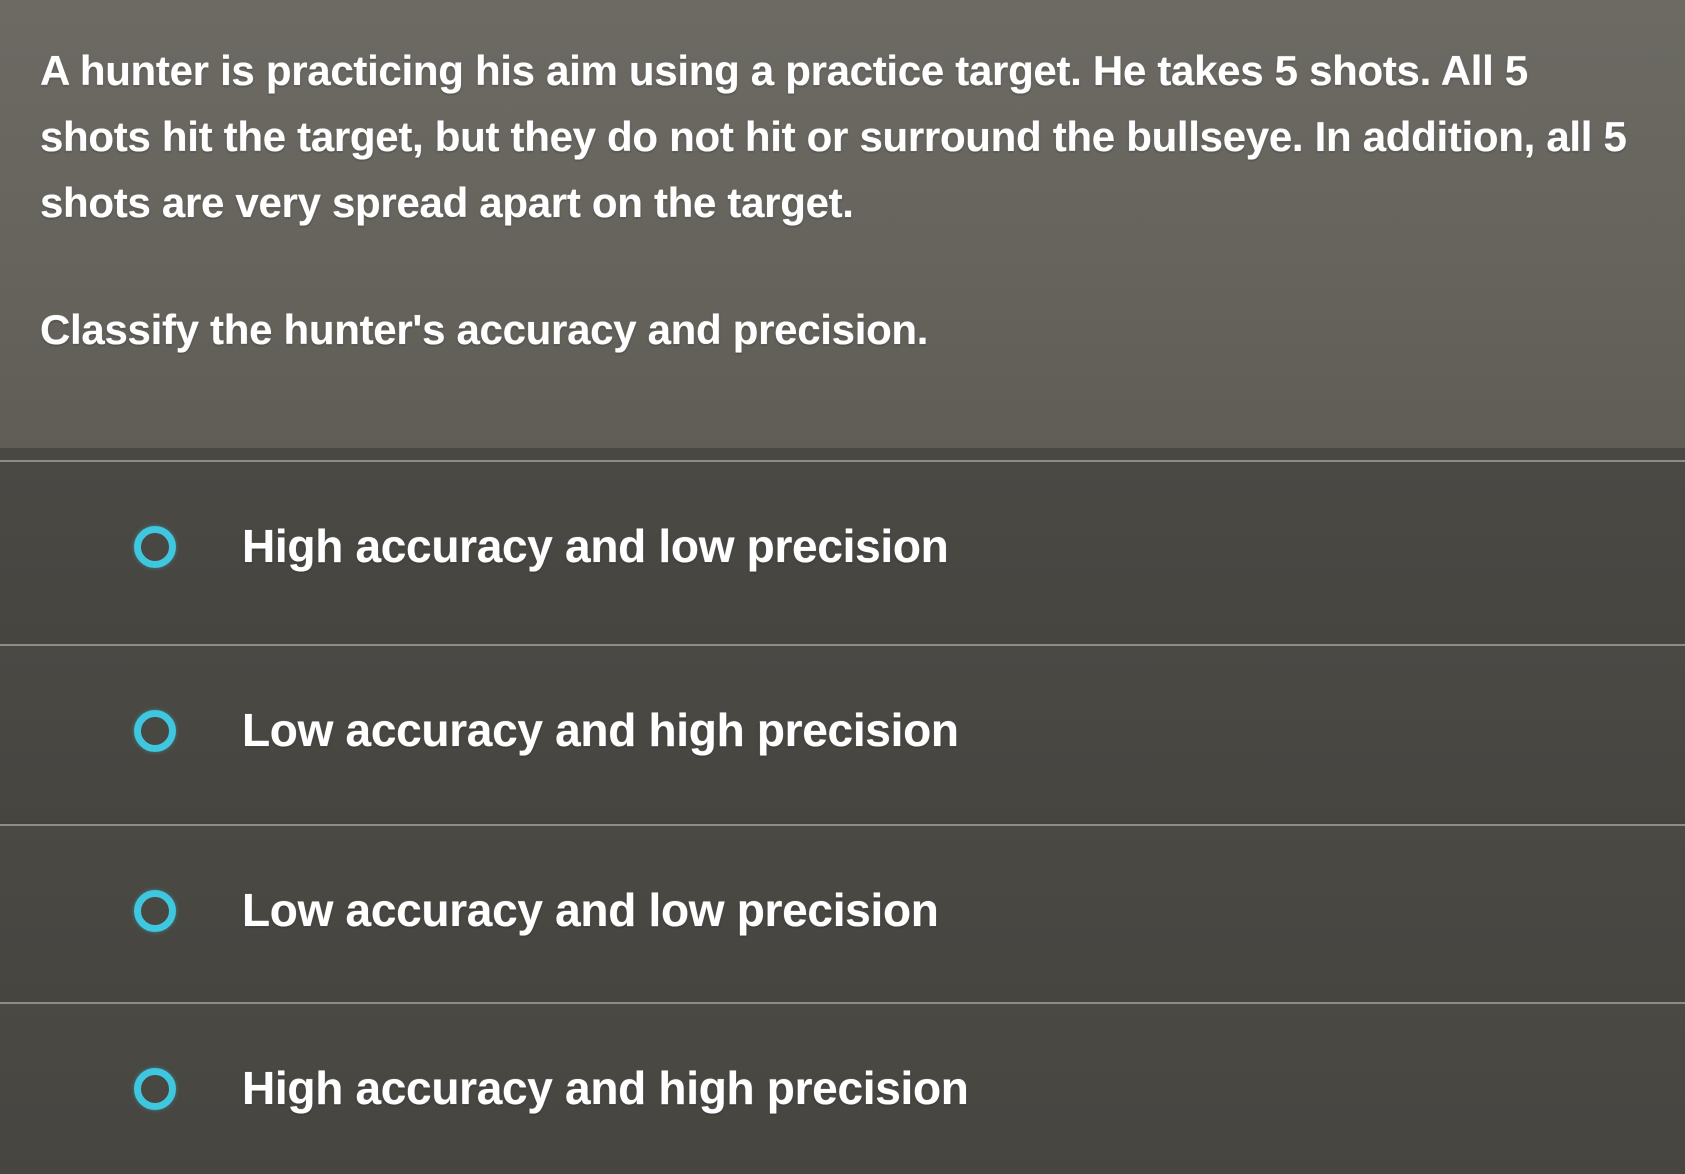 Image resolution: width=1685 pixels, height=1174 pixels. I want to click on answer-option-label: Low accuracy and high precision, so click(600, 730).